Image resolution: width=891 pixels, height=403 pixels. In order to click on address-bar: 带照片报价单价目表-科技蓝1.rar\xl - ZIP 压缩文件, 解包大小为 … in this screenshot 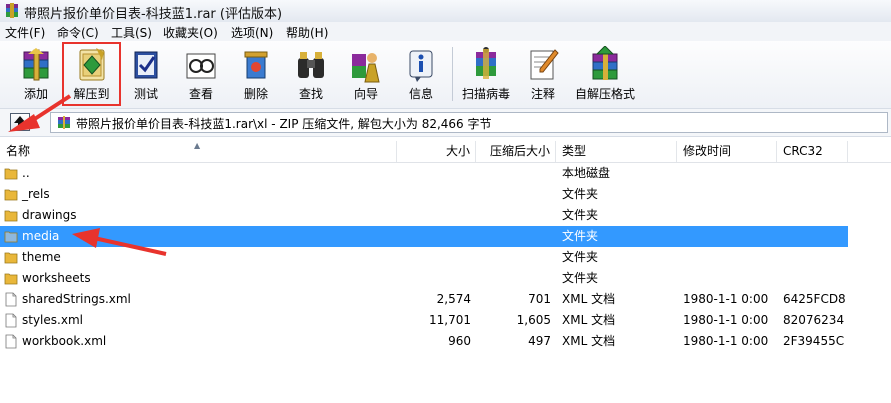, I will do `click(445, 123)`.